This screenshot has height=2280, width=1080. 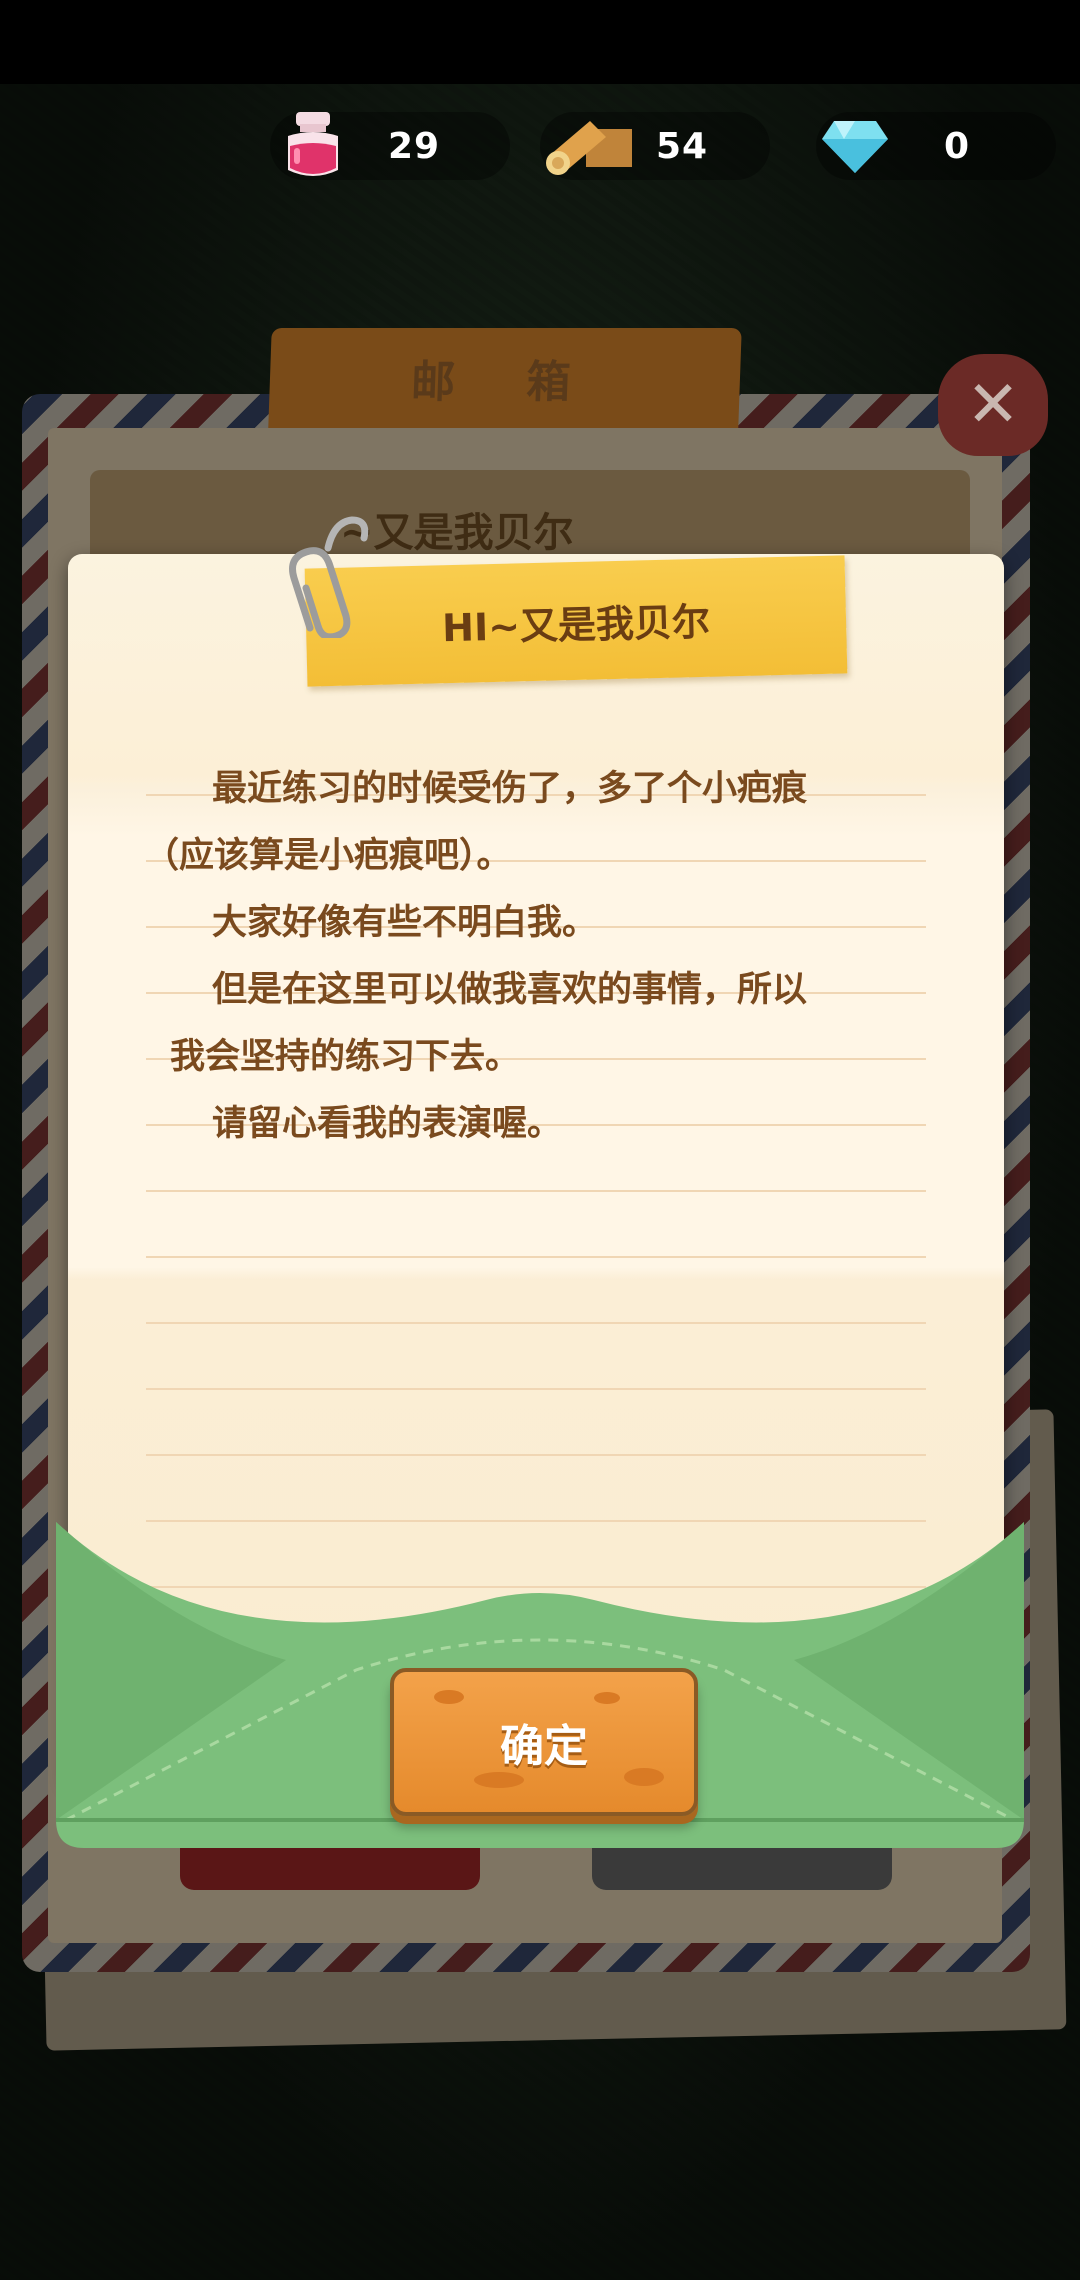 What do you see at coordinates (855, 147) in the screenshot?
I see `diamond-icon` at bounding box center [855, 147].